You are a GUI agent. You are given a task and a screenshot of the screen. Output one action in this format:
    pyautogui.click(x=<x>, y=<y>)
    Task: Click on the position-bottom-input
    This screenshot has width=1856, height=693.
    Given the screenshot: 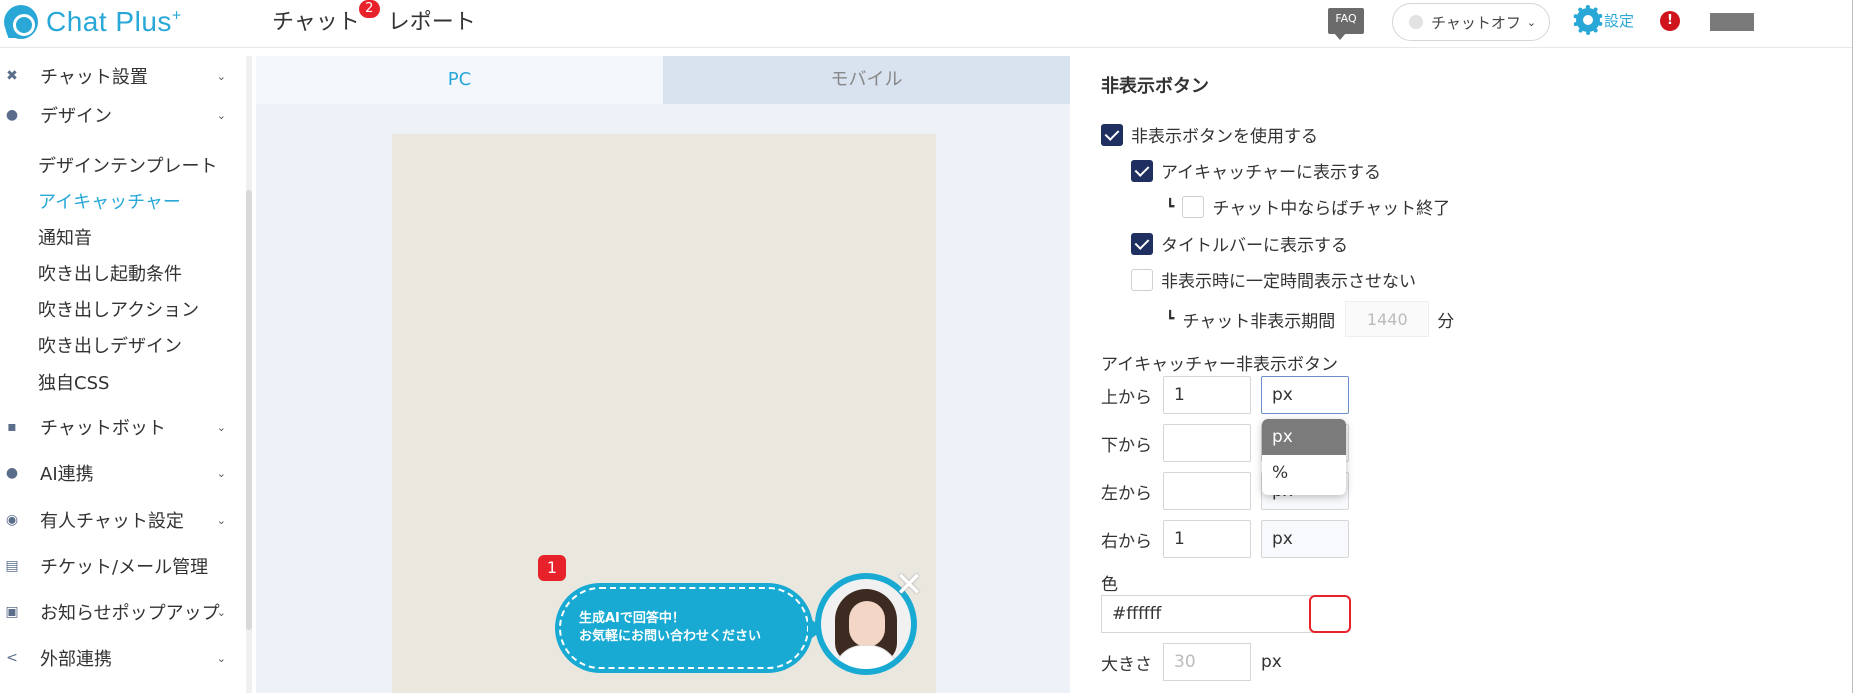 What is the action you would take?
    pyautogui.click(x=1207, y=443)
    